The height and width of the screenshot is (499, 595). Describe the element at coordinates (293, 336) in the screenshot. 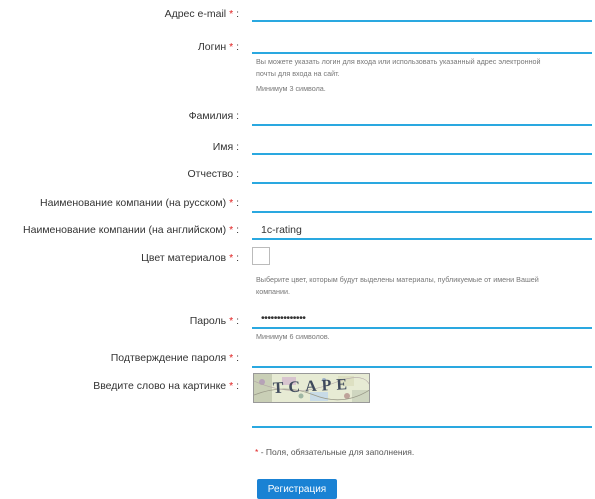

I see `password-hint: Минимум 6 символов.` at that location.